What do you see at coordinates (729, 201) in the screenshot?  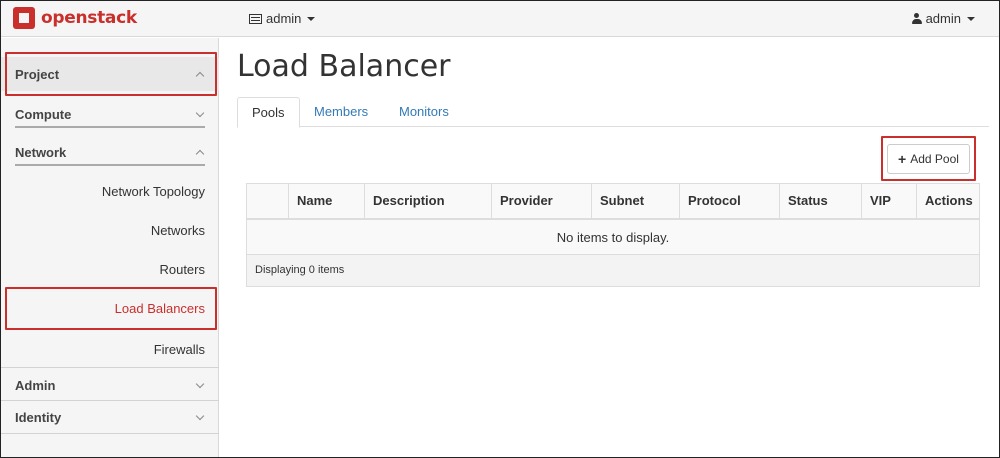 I see `column-header-protocol: Protocol` at bounding box center [729, 201].